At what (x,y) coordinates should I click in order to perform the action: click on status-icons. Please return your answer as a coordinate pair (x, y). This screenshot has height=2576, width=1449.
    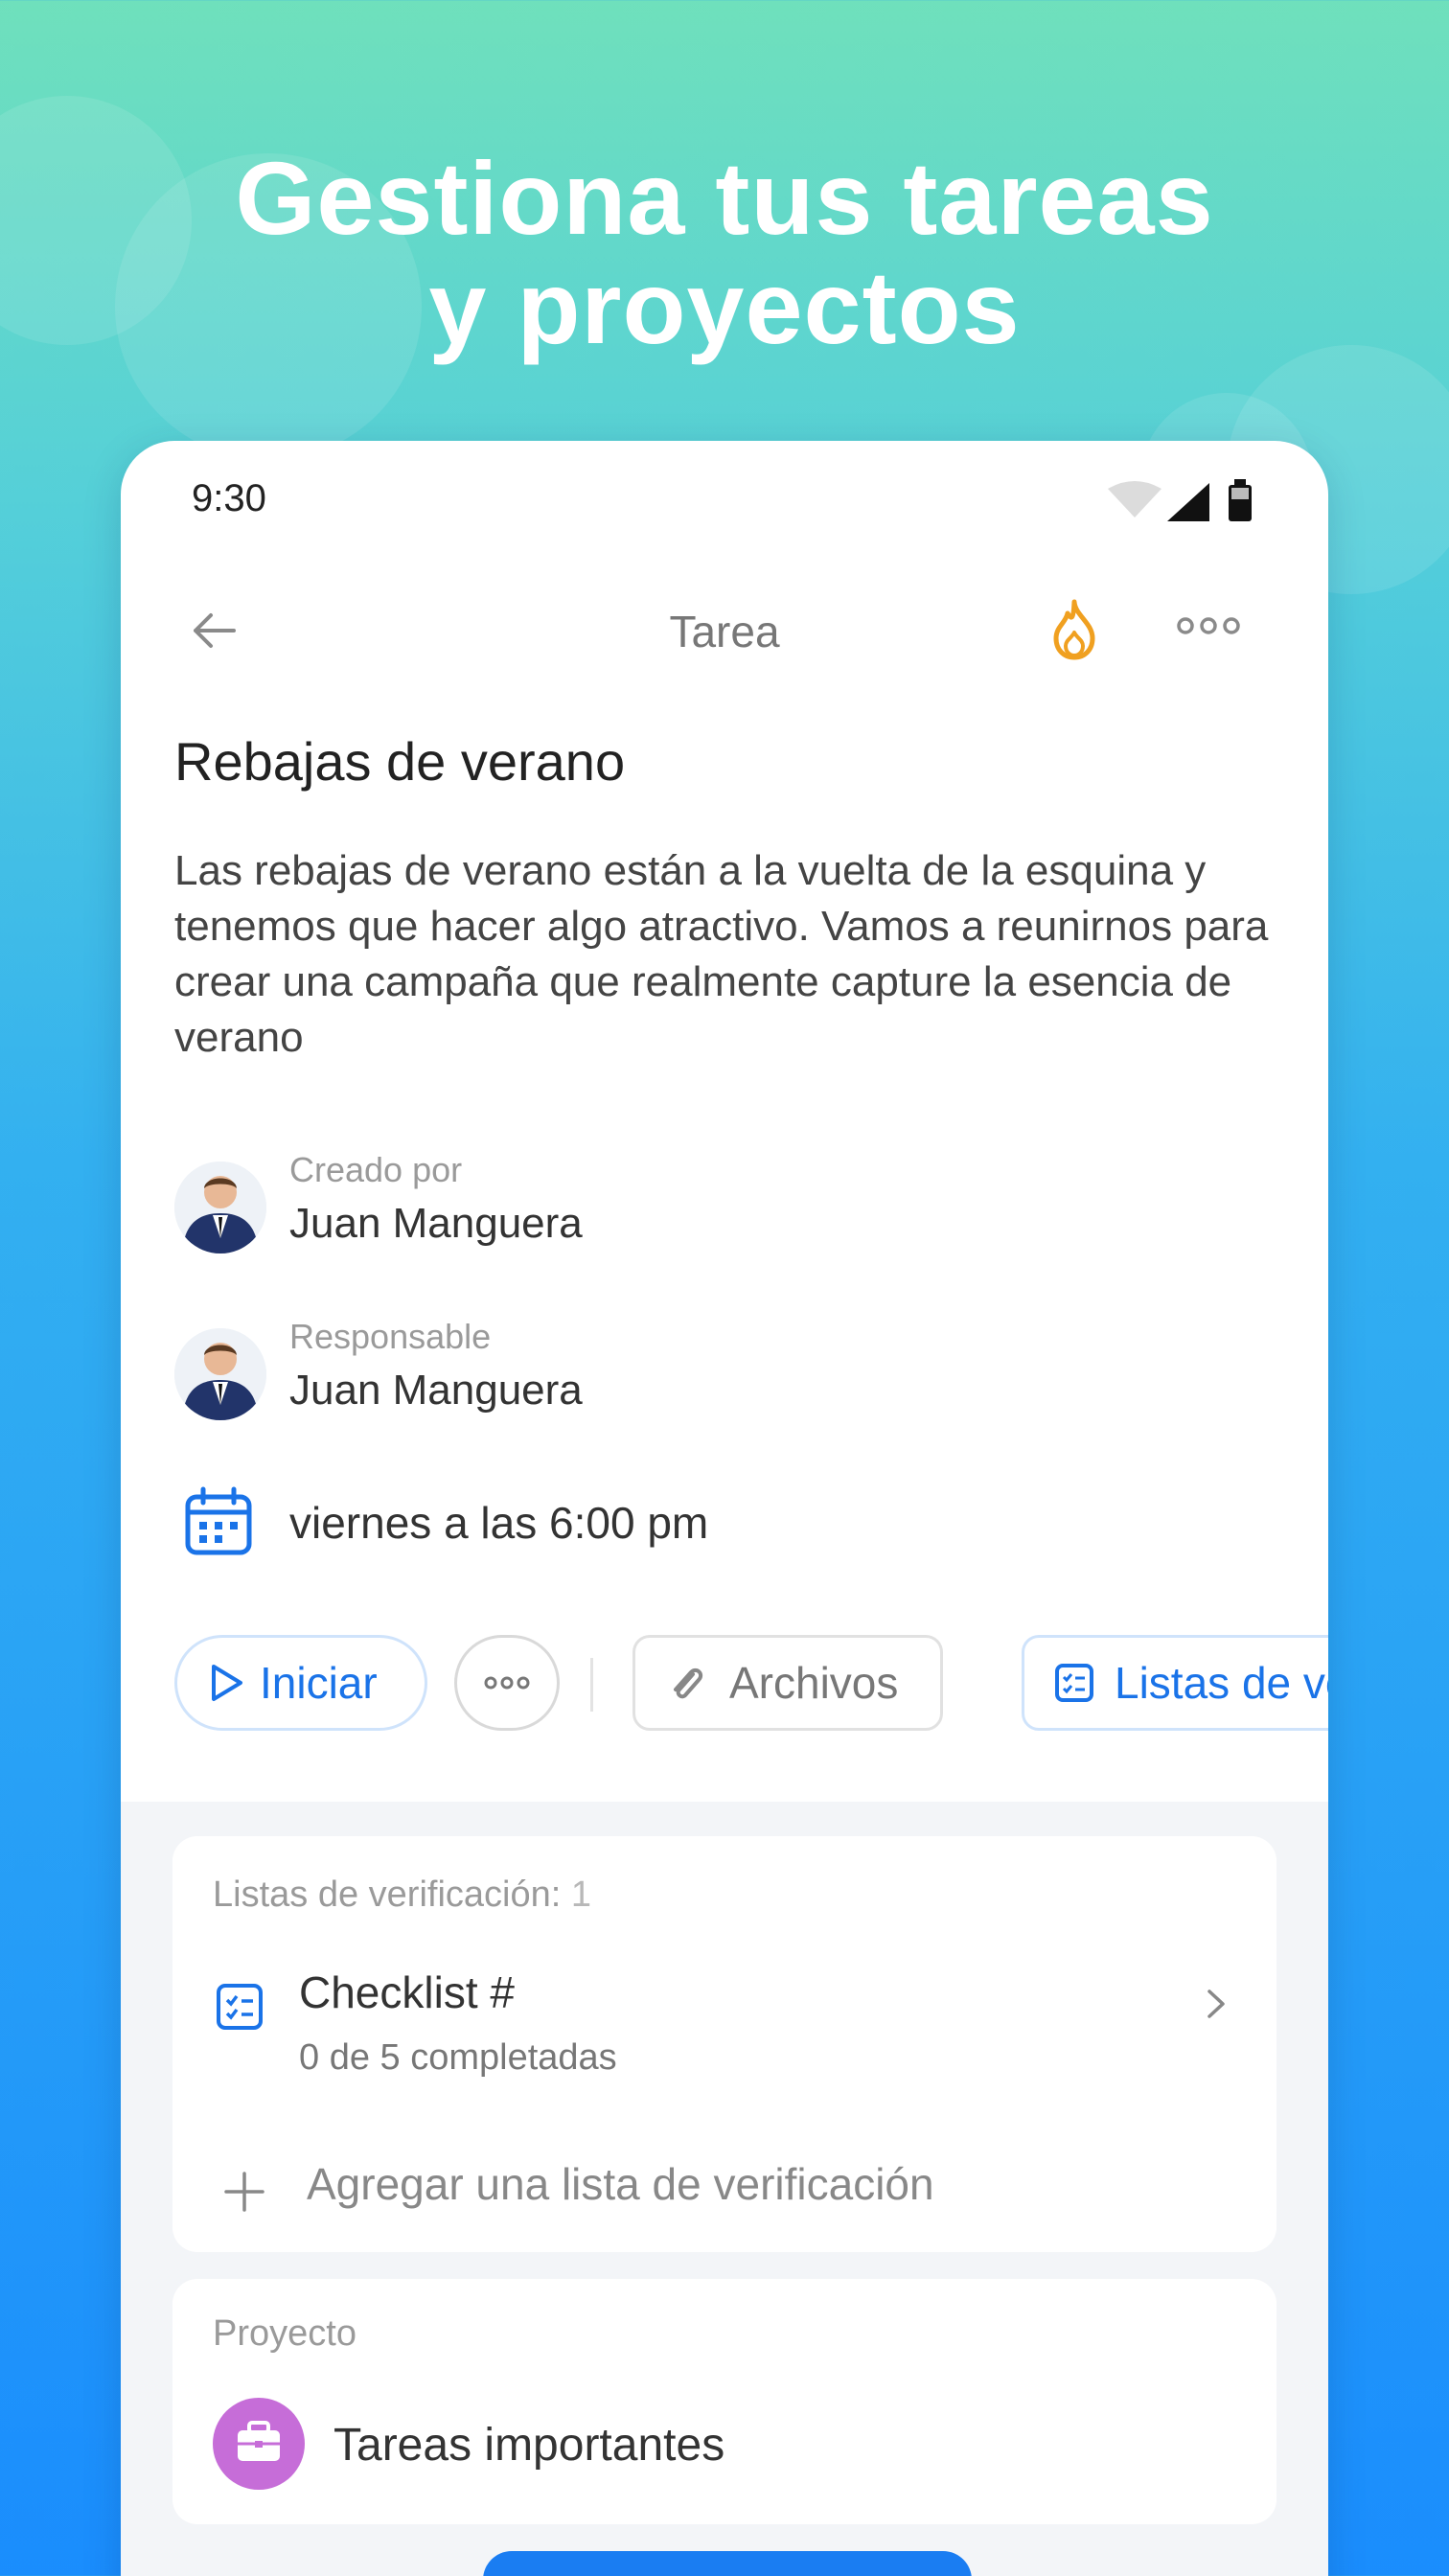
    Looking at the image, I should click on (1180, 500).